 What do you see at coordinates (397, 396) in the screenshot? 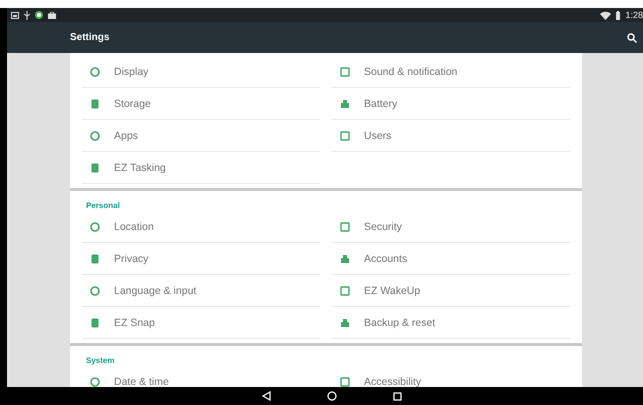
I see `recents-icon` at bounding box center [397, 396].